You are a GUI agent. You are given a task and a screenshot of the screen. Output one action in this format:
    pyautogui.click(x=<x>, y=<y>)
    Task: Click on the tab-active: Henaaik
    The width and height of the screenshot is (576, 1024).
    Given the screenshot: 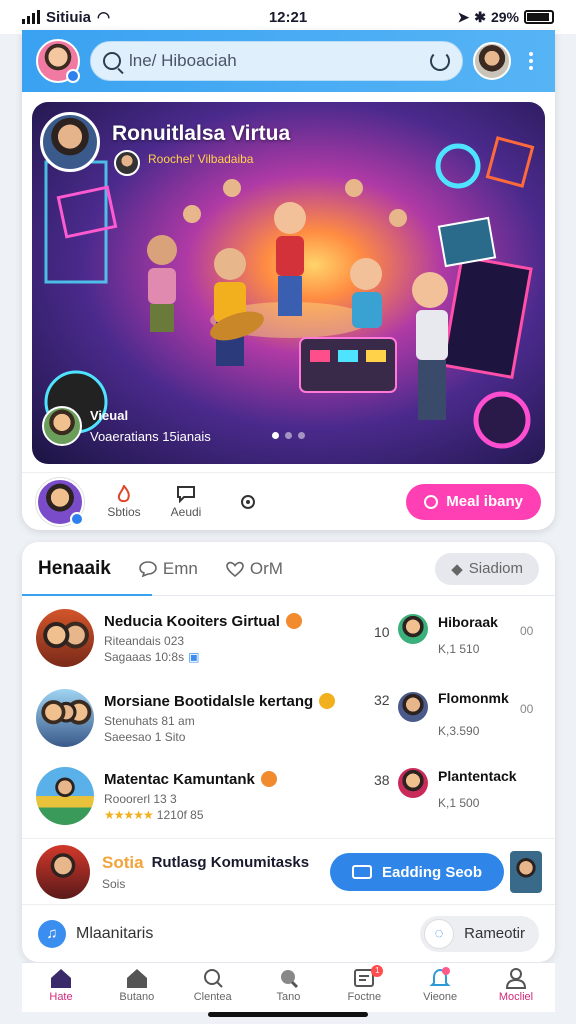 What is the action you would take?
    pyautogui.click(x=74, y=569)
    